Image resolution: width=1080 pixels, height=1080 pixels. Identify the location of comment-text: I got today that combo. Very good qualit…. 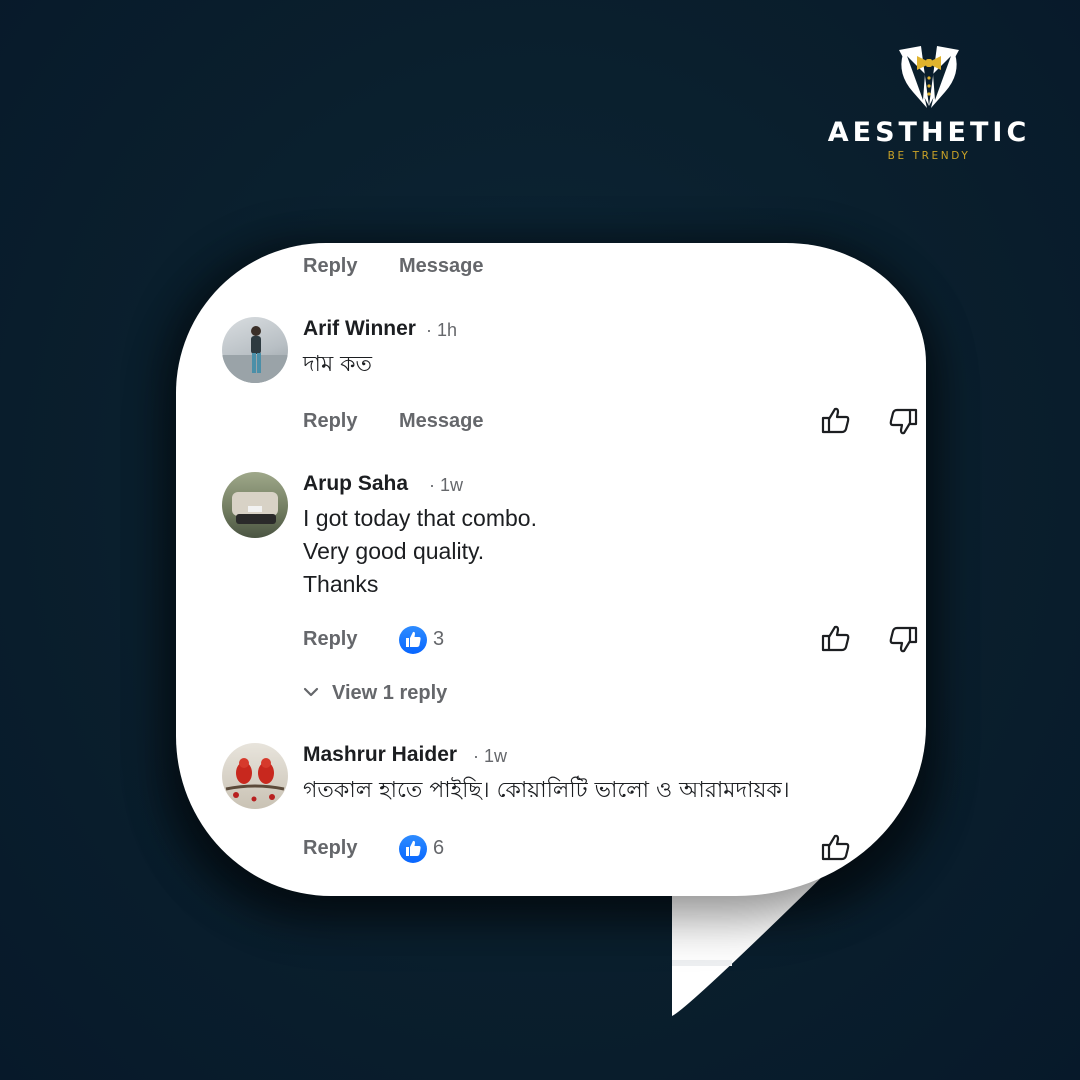
(420, 551).